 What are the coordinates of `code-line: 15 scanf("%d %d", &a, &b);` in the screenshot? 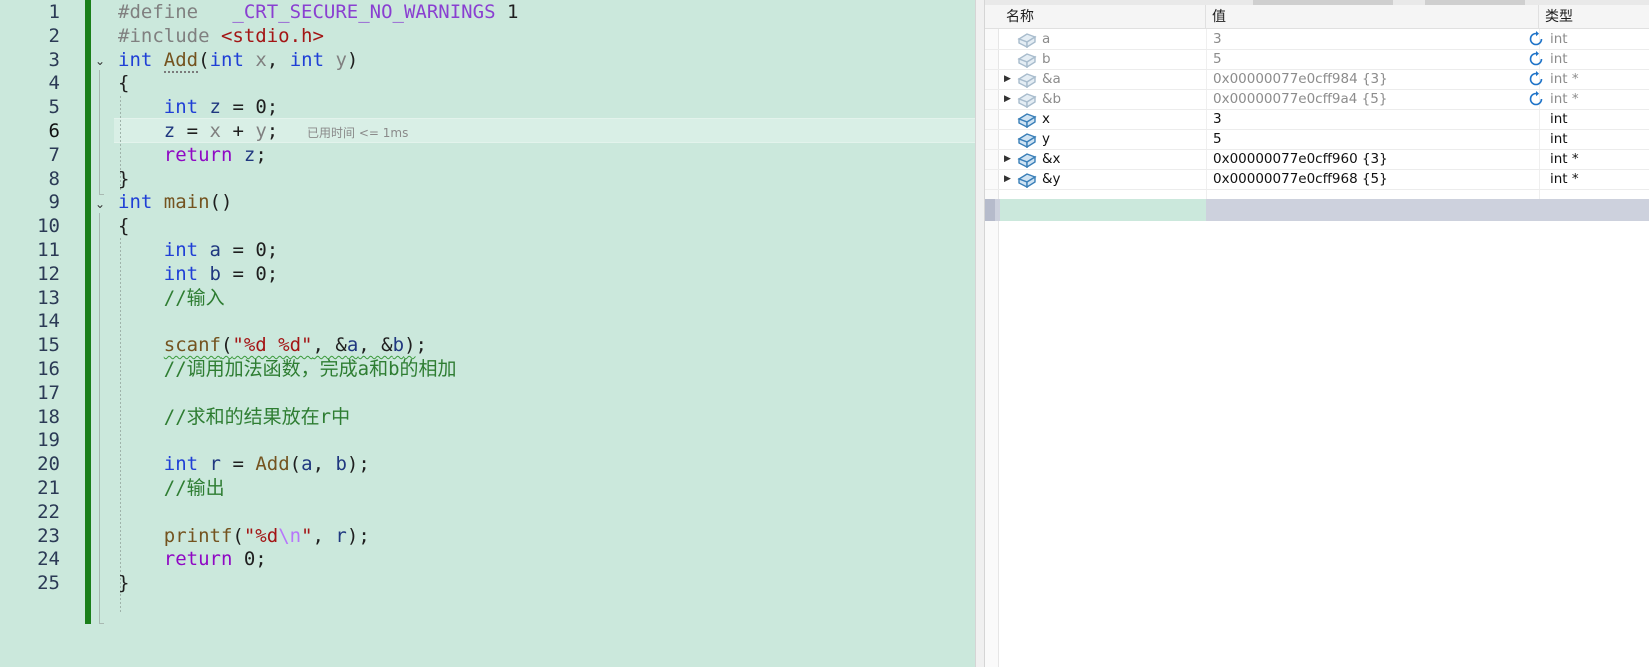 It's located at (487, 345).